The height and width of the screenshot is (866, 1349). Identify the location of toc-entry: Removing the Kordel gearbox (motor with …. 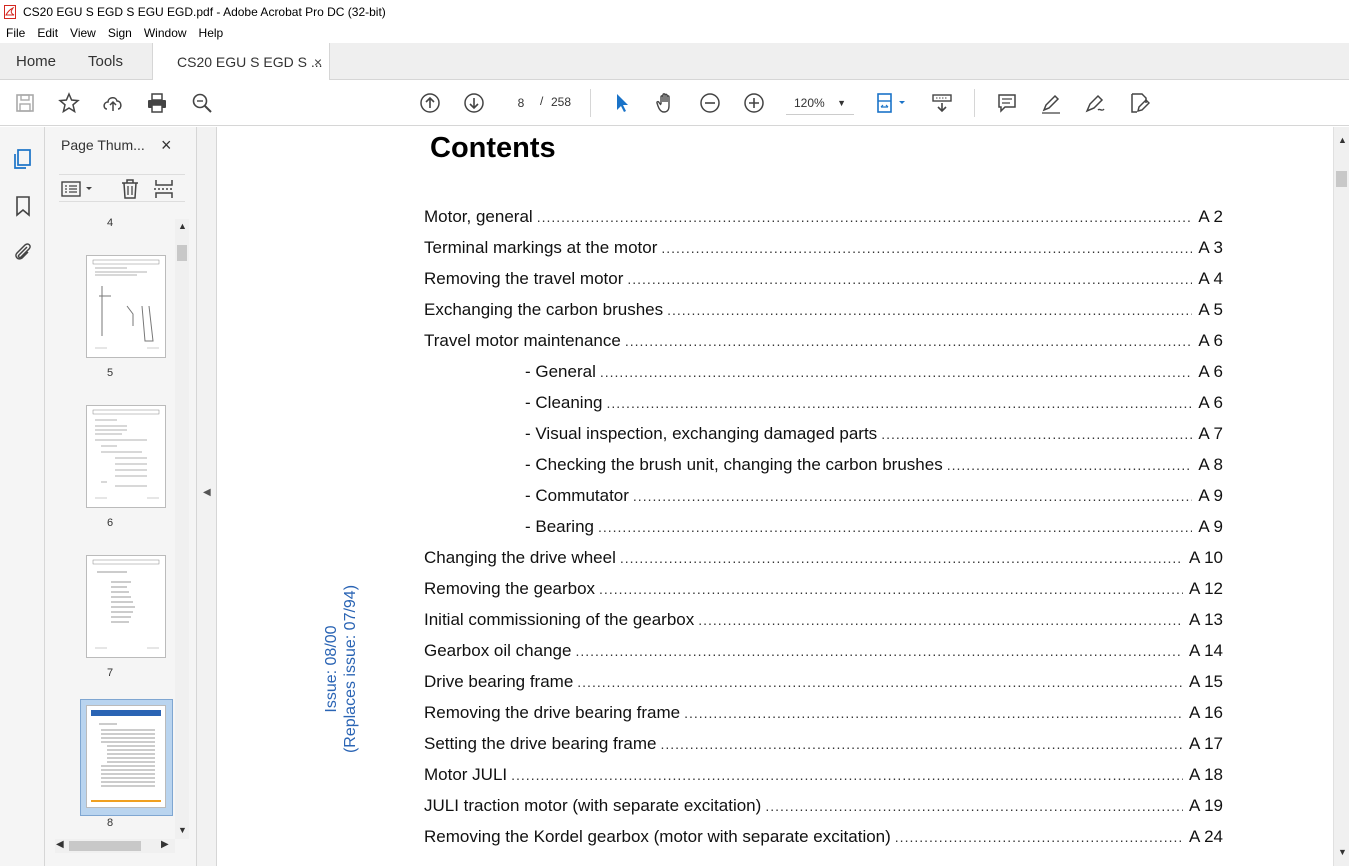
(823, 838).